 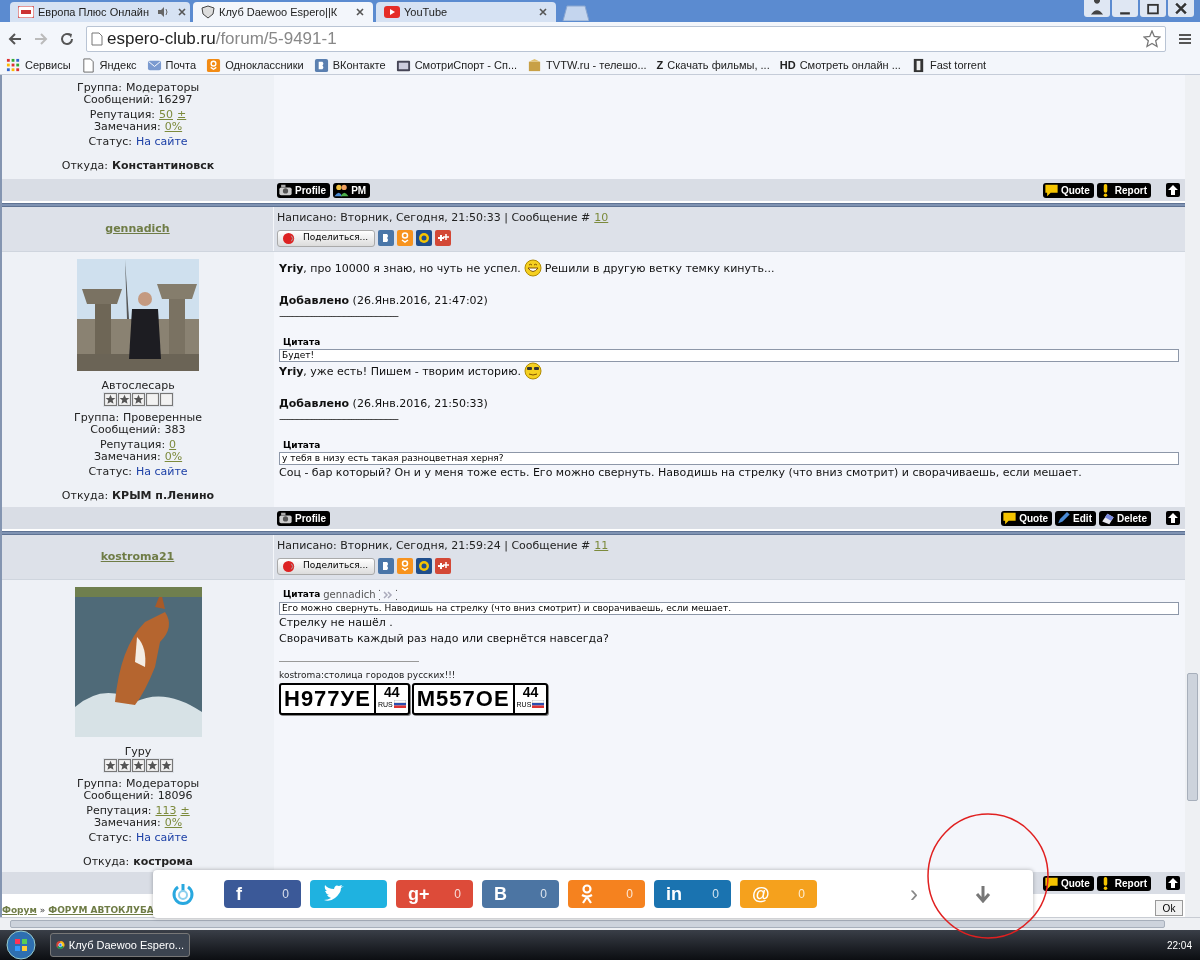 I want to click on post-text: Соц - бар который? Он и у меня тоже есть. Его можно свернуть. Наводишь на стрелку (что вниз смотрит) и сворачиваешь, если мешает., so click(x=680, y=472).